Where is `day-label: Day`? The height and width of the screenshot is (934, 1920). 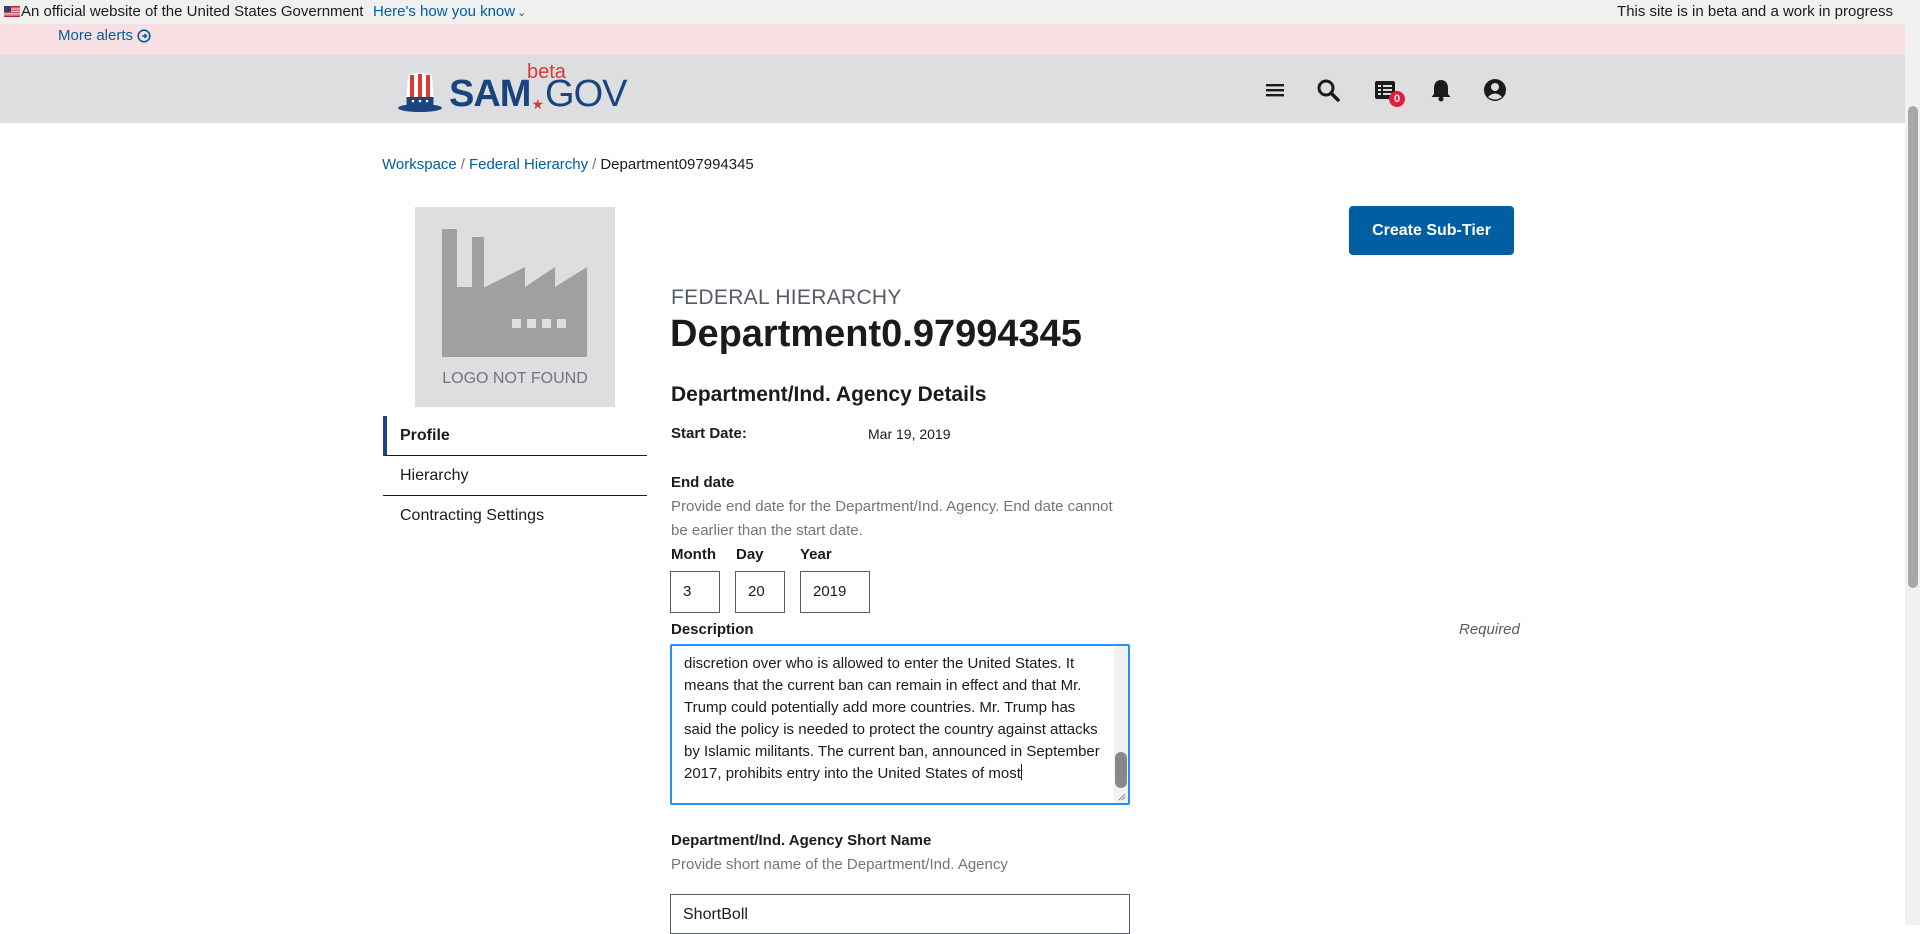
day-label: Day is located at coordinates (750, 554).